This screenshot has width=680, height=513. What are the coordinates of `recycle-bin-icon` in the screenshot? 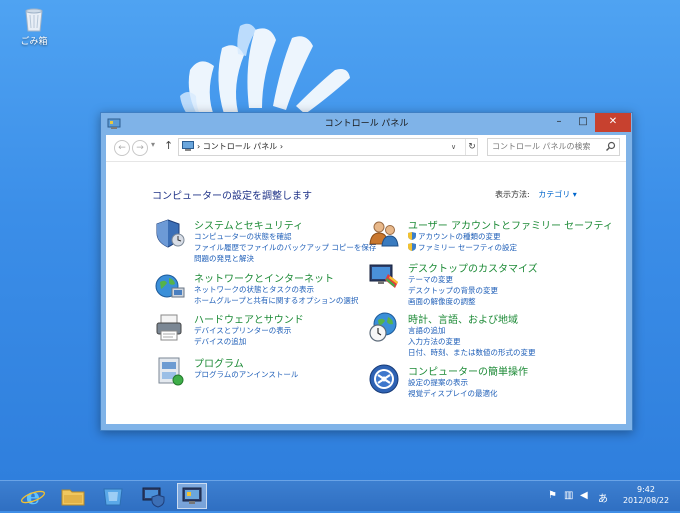 It's located at (34, 20).